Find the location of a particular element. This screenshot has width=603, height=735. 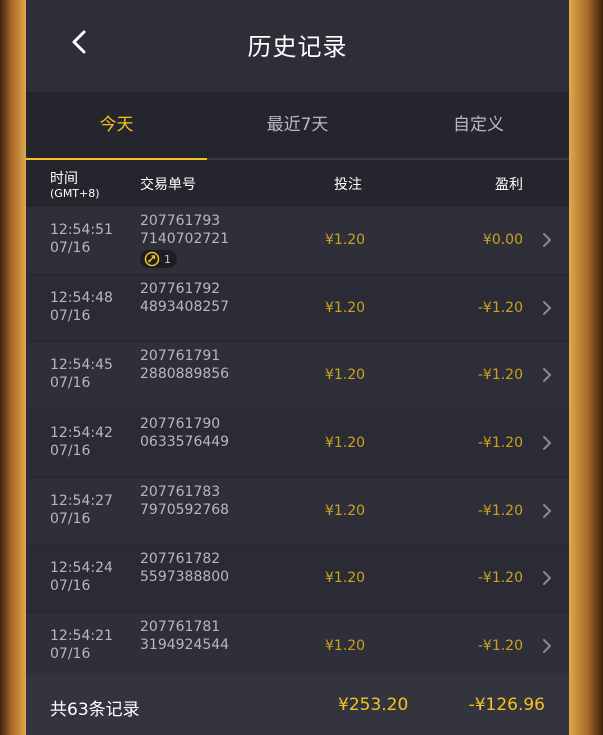

record-order-line1: 207761781 is located at coordinates (180, 627).